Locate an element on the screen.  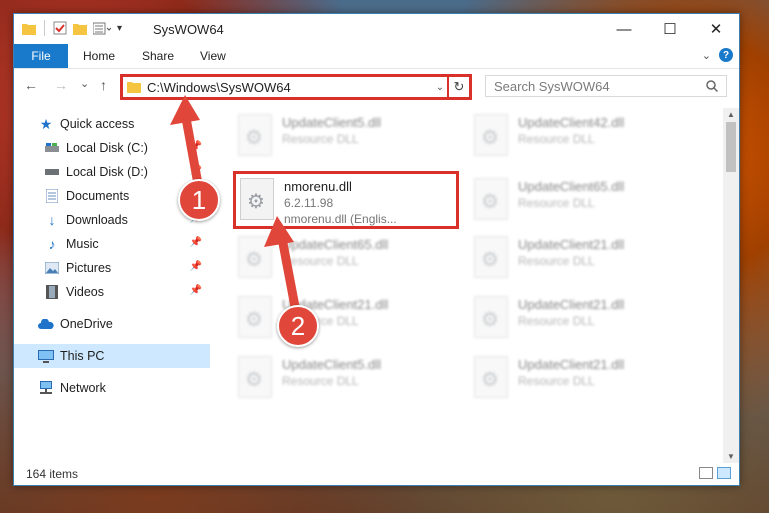
search-box: Search SysWOW64 is located at coordinates (606, 86).